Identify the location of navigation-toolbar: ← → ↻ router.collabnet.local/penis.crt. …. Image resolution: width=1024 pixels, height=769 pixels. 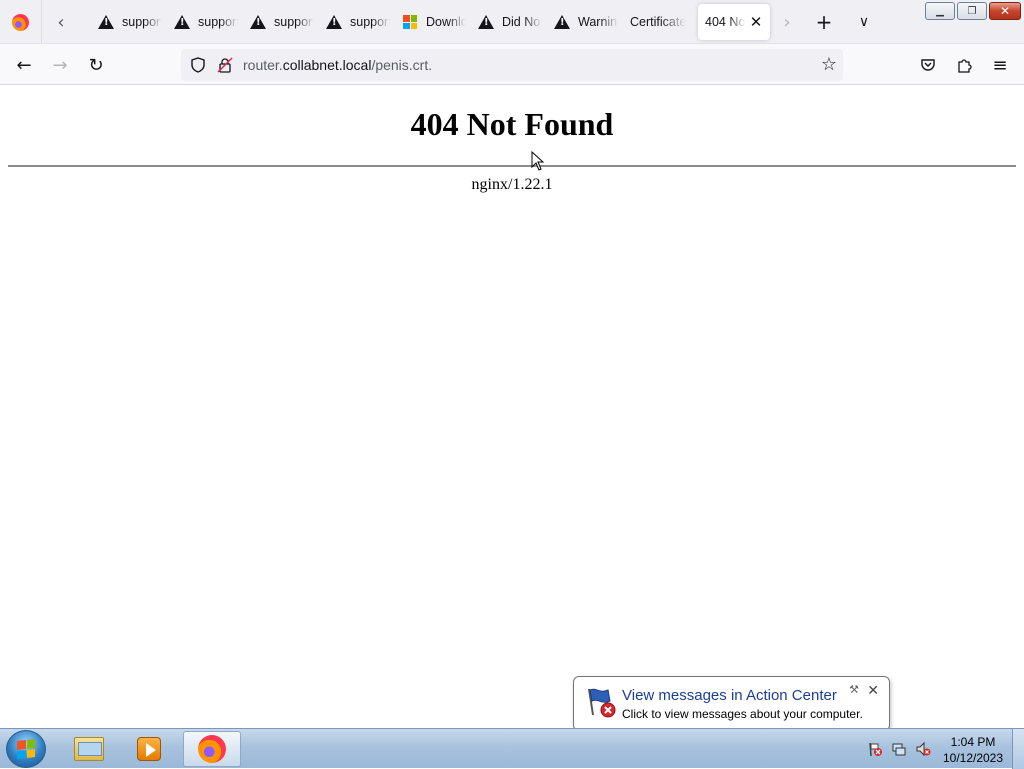
(512, 64).